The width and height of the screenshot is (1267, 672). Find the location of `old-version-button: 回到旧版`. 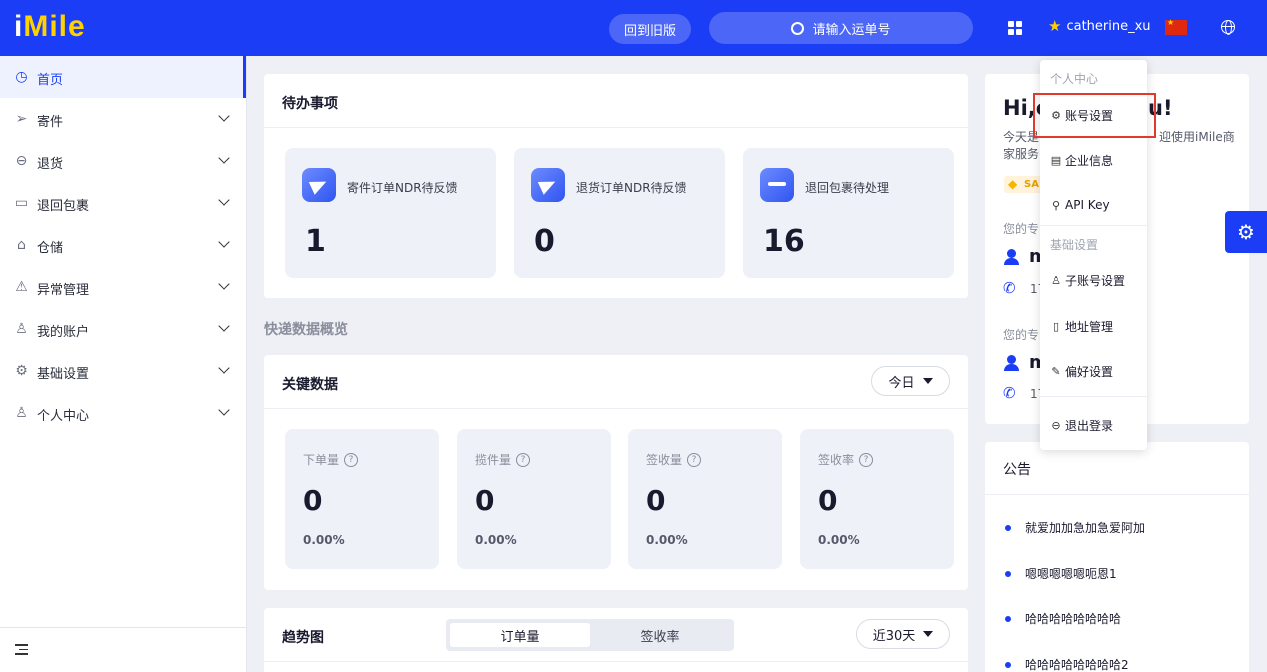

old-version-button: 回到旧版 is located at coordinates (650, 29).